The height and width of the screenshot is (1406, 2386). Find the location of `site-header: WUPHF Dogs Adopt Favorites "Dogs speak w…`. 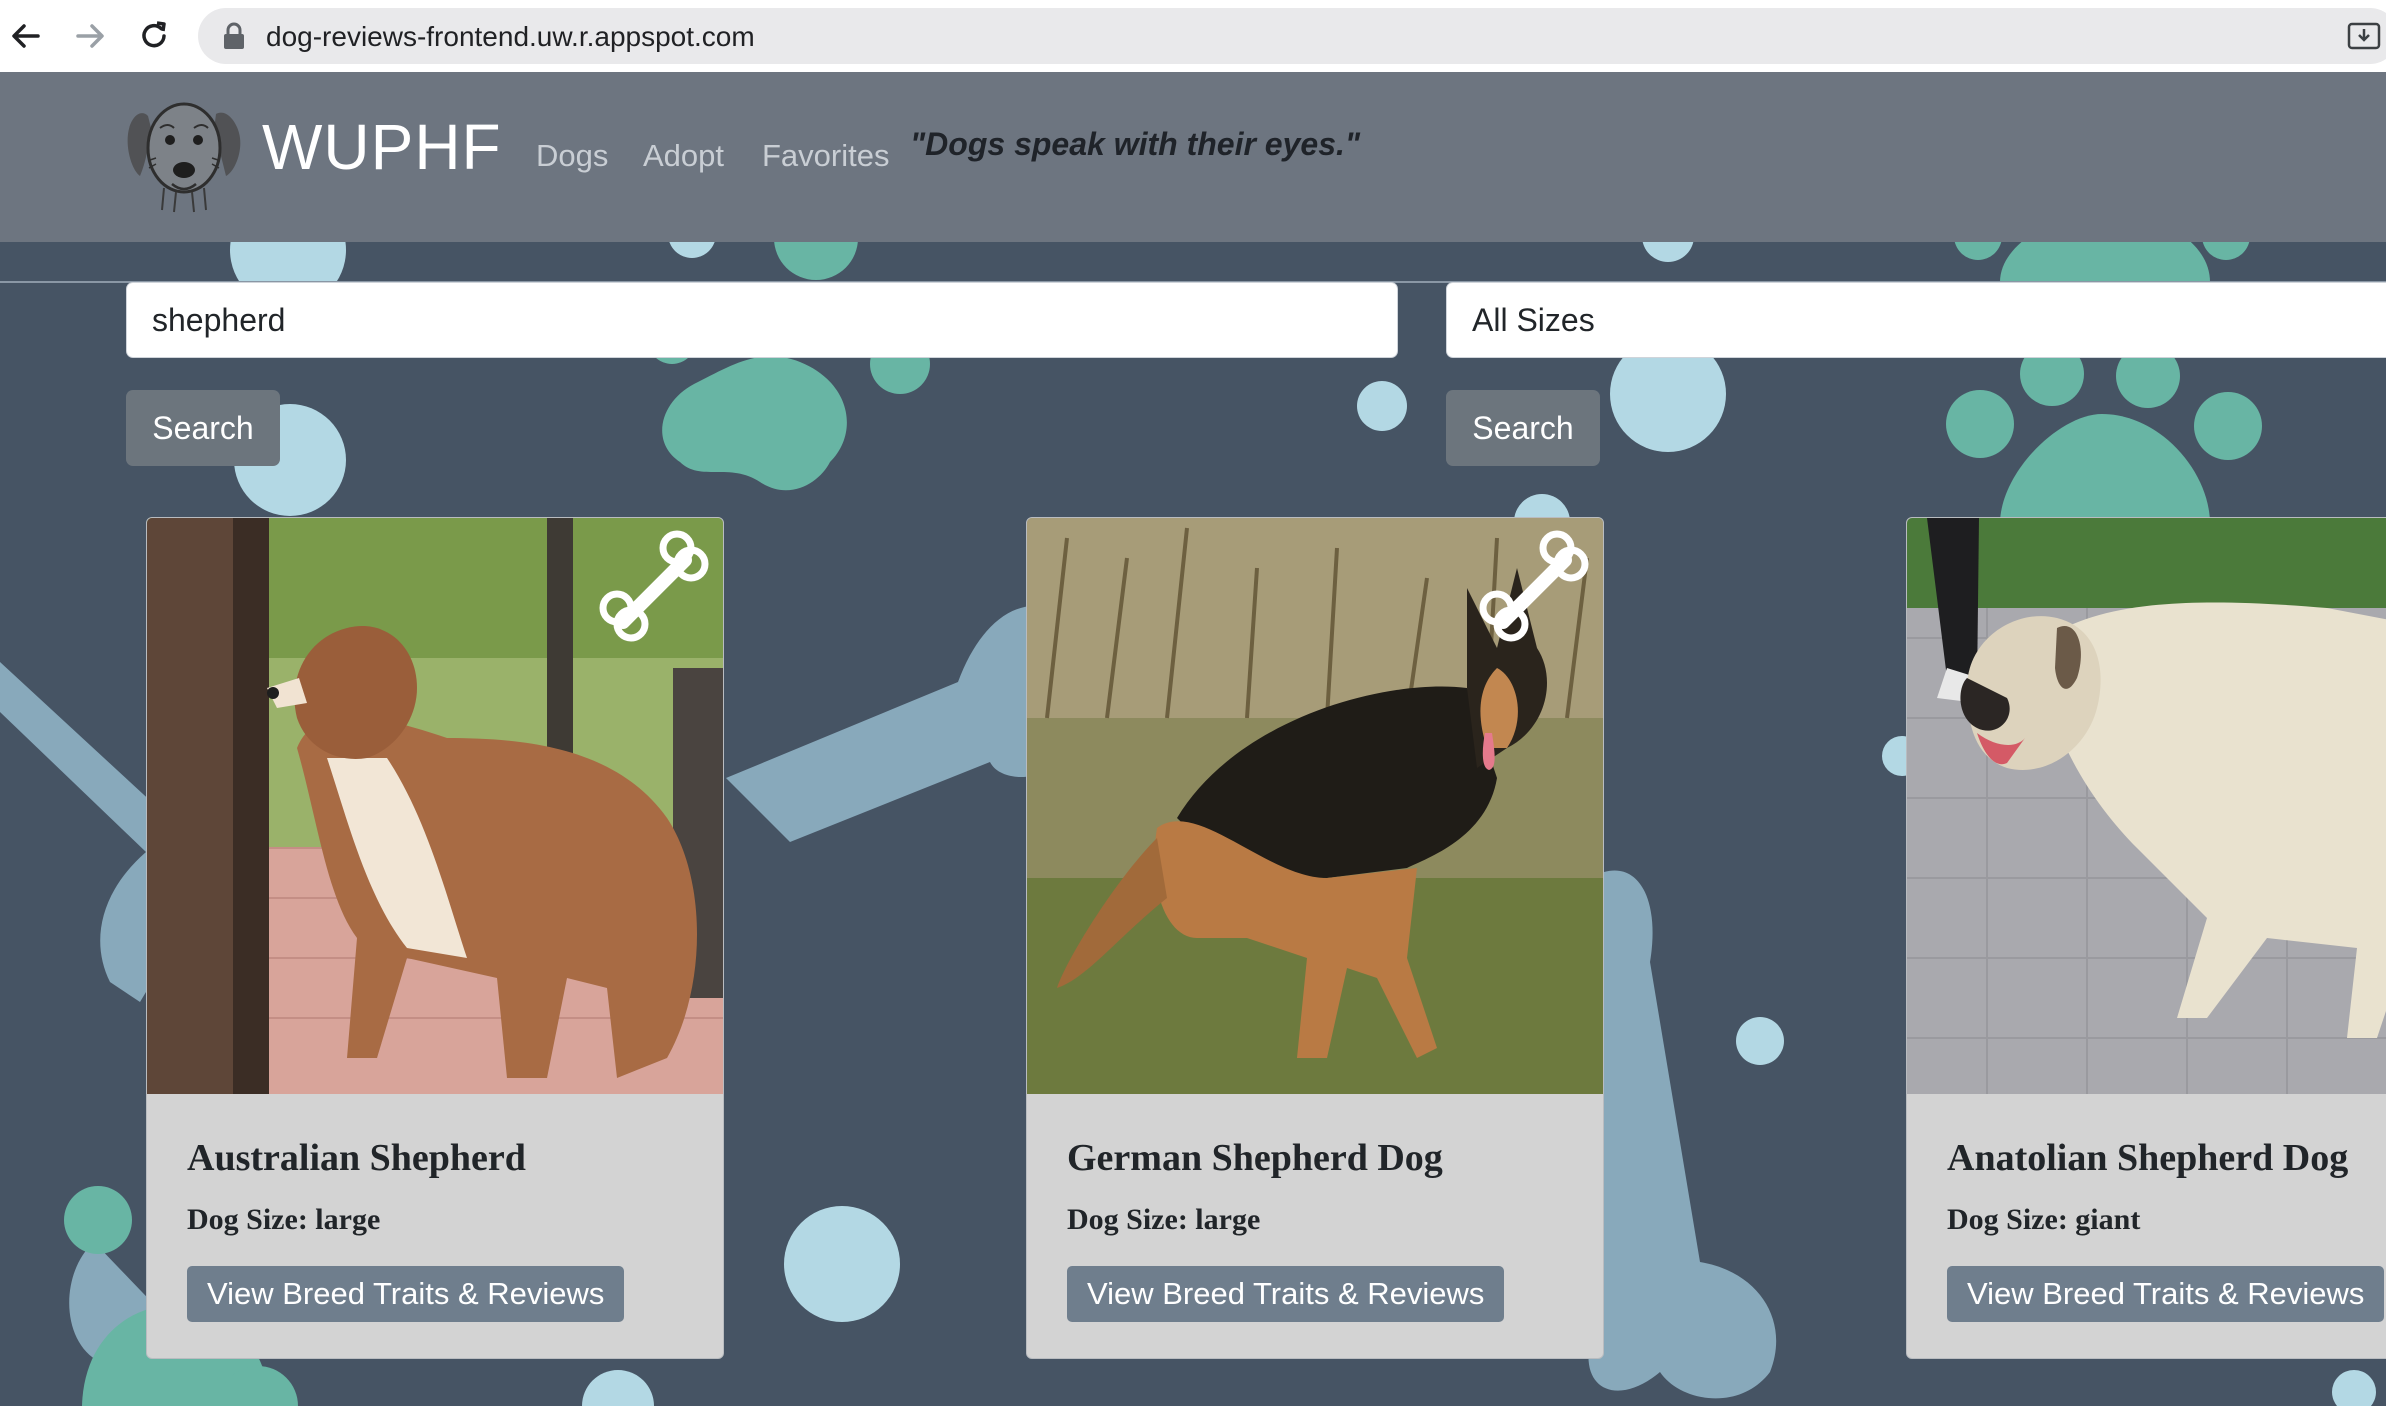

site-header: WUPHF Dogs Adopt Favorites "Dogs speak w… is located at coordinates (1193, 157).